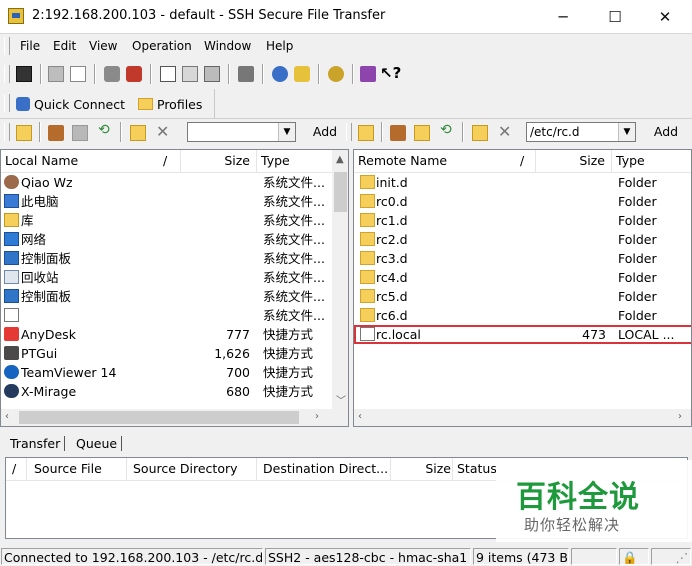 This screenshot has height=566, width=692. What do you see at coordinates (103, 46) in the screenshot?
I see `menu-view: View` at bounding box center [103, 46].